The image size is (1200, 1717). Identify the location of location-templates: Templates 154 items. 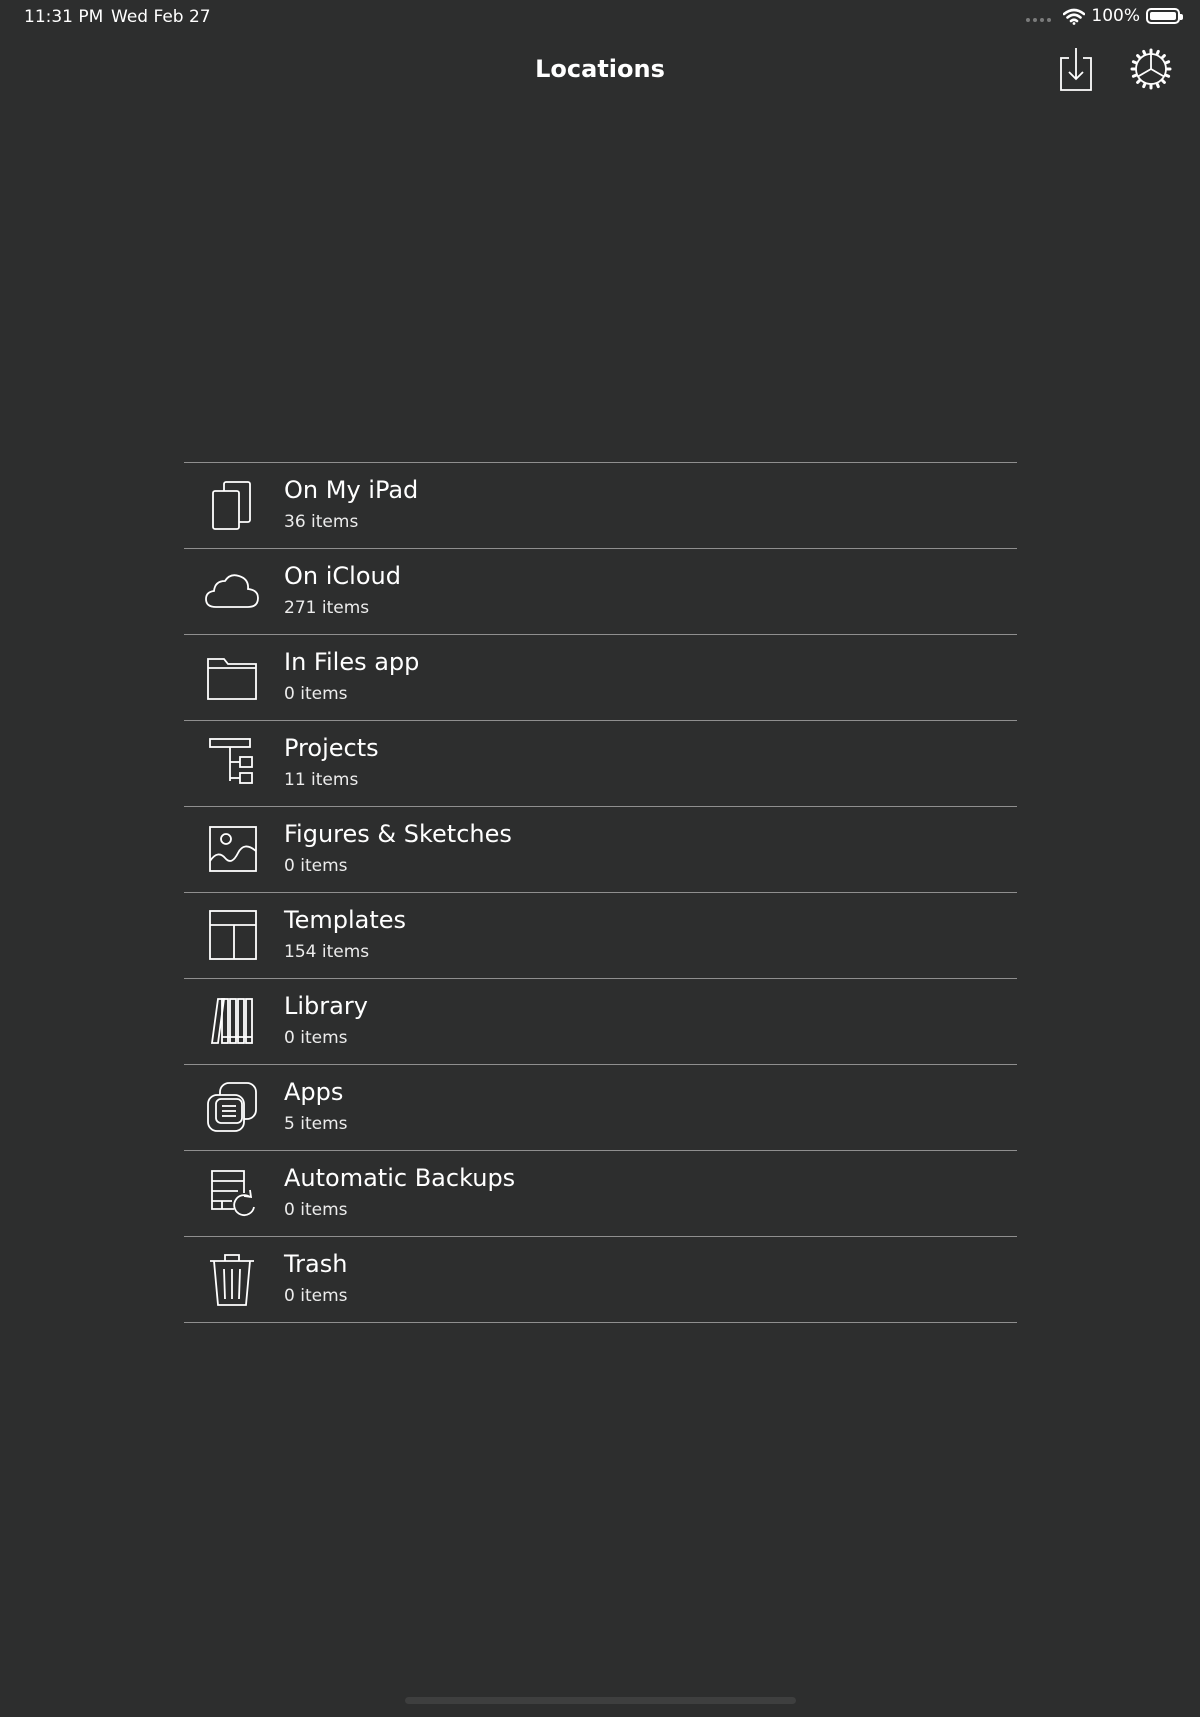
(600, 936).